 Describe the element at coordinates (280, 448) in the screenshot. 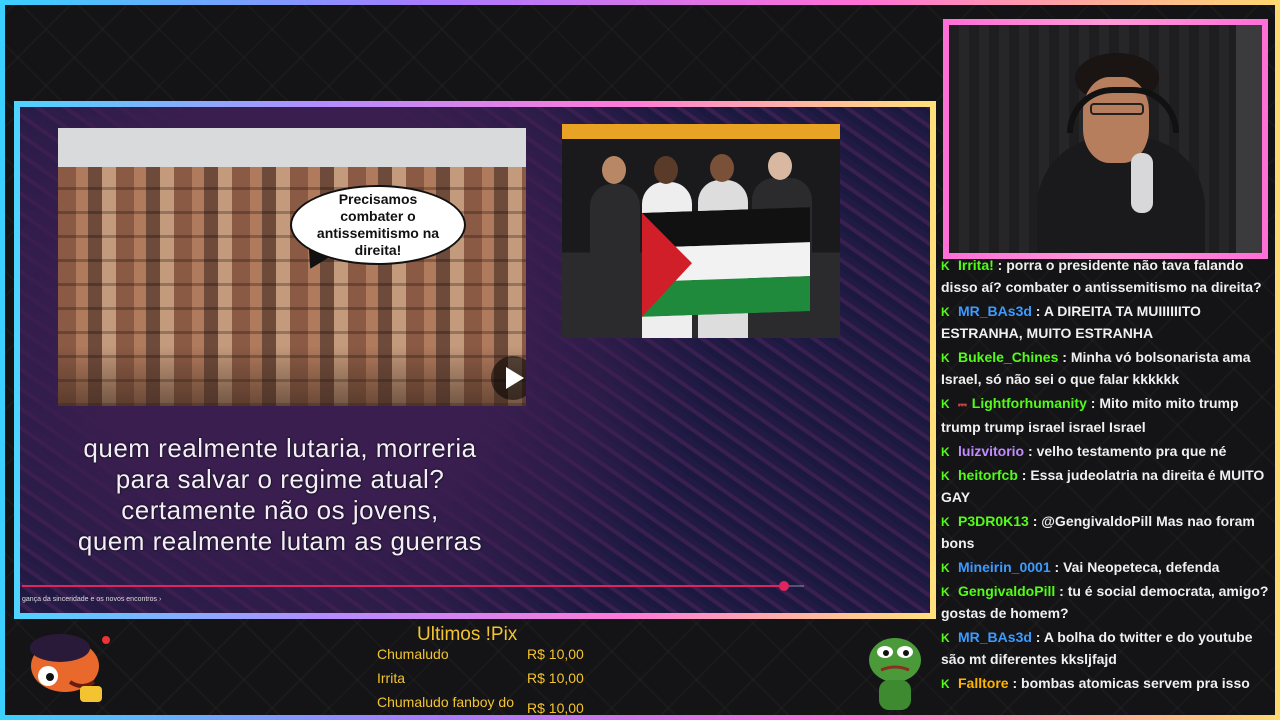

I see `caption-line: quem realmente lutaria, morreria` at that location.